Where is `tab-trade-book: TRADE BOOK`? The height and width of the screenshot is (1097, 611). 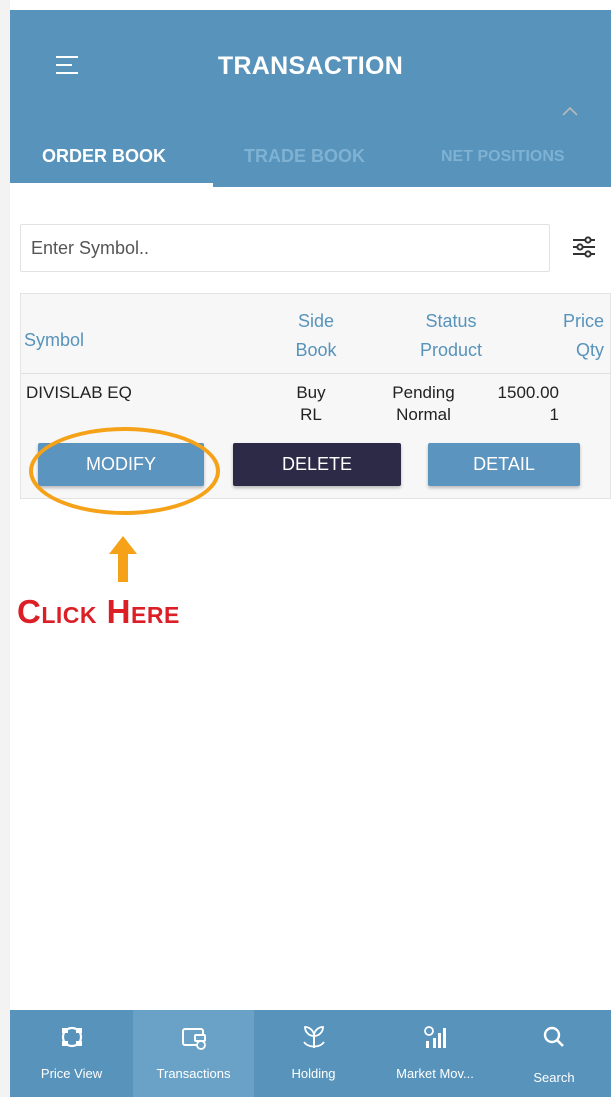
tab-trade-book: TRADE BOOK is located at coordinates (304, 156).